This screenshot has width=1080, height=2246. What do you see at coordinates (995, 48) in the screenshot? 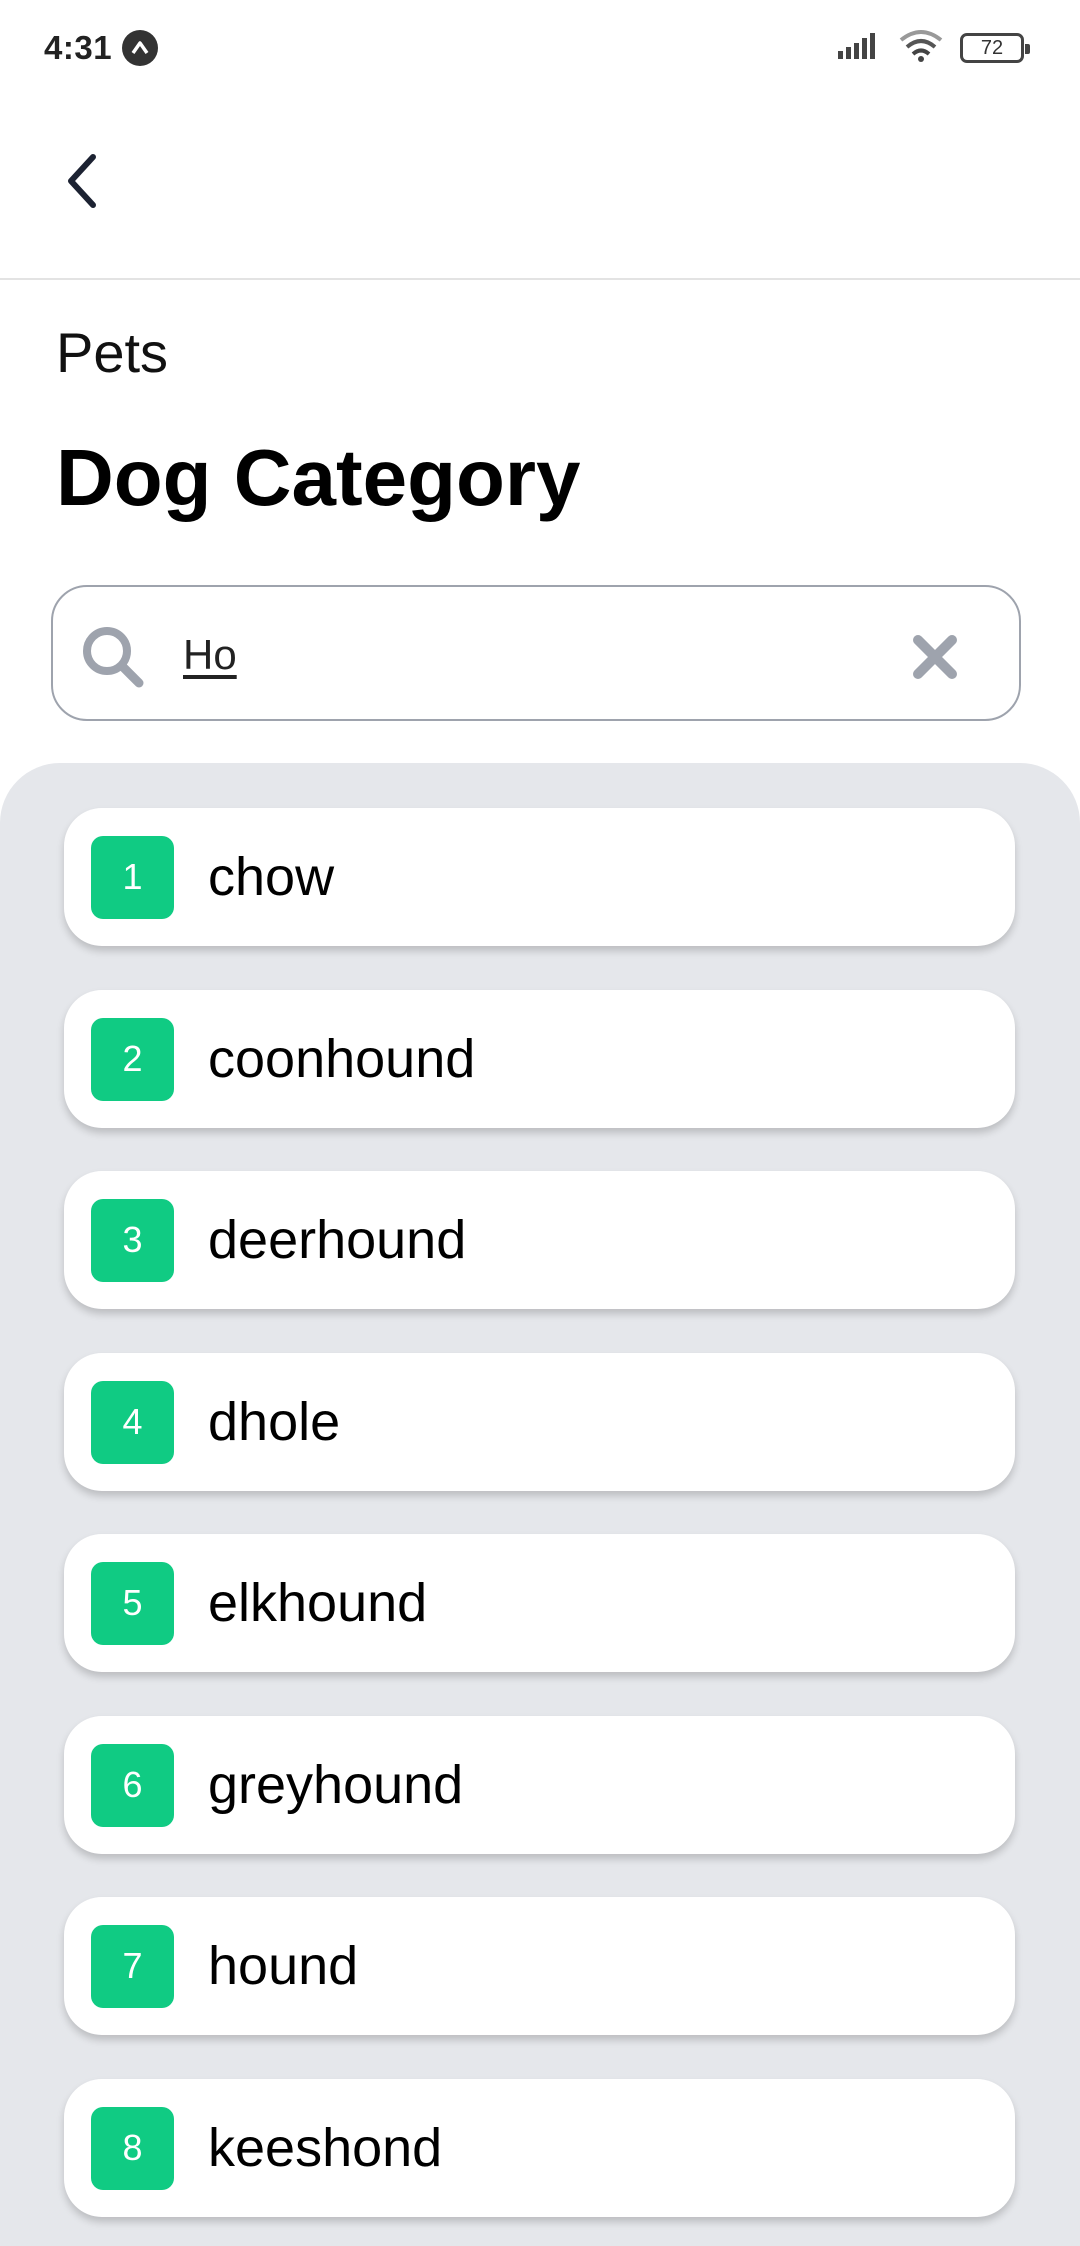
I see `battery-indicator: 72` at bounding box center [995, 48].